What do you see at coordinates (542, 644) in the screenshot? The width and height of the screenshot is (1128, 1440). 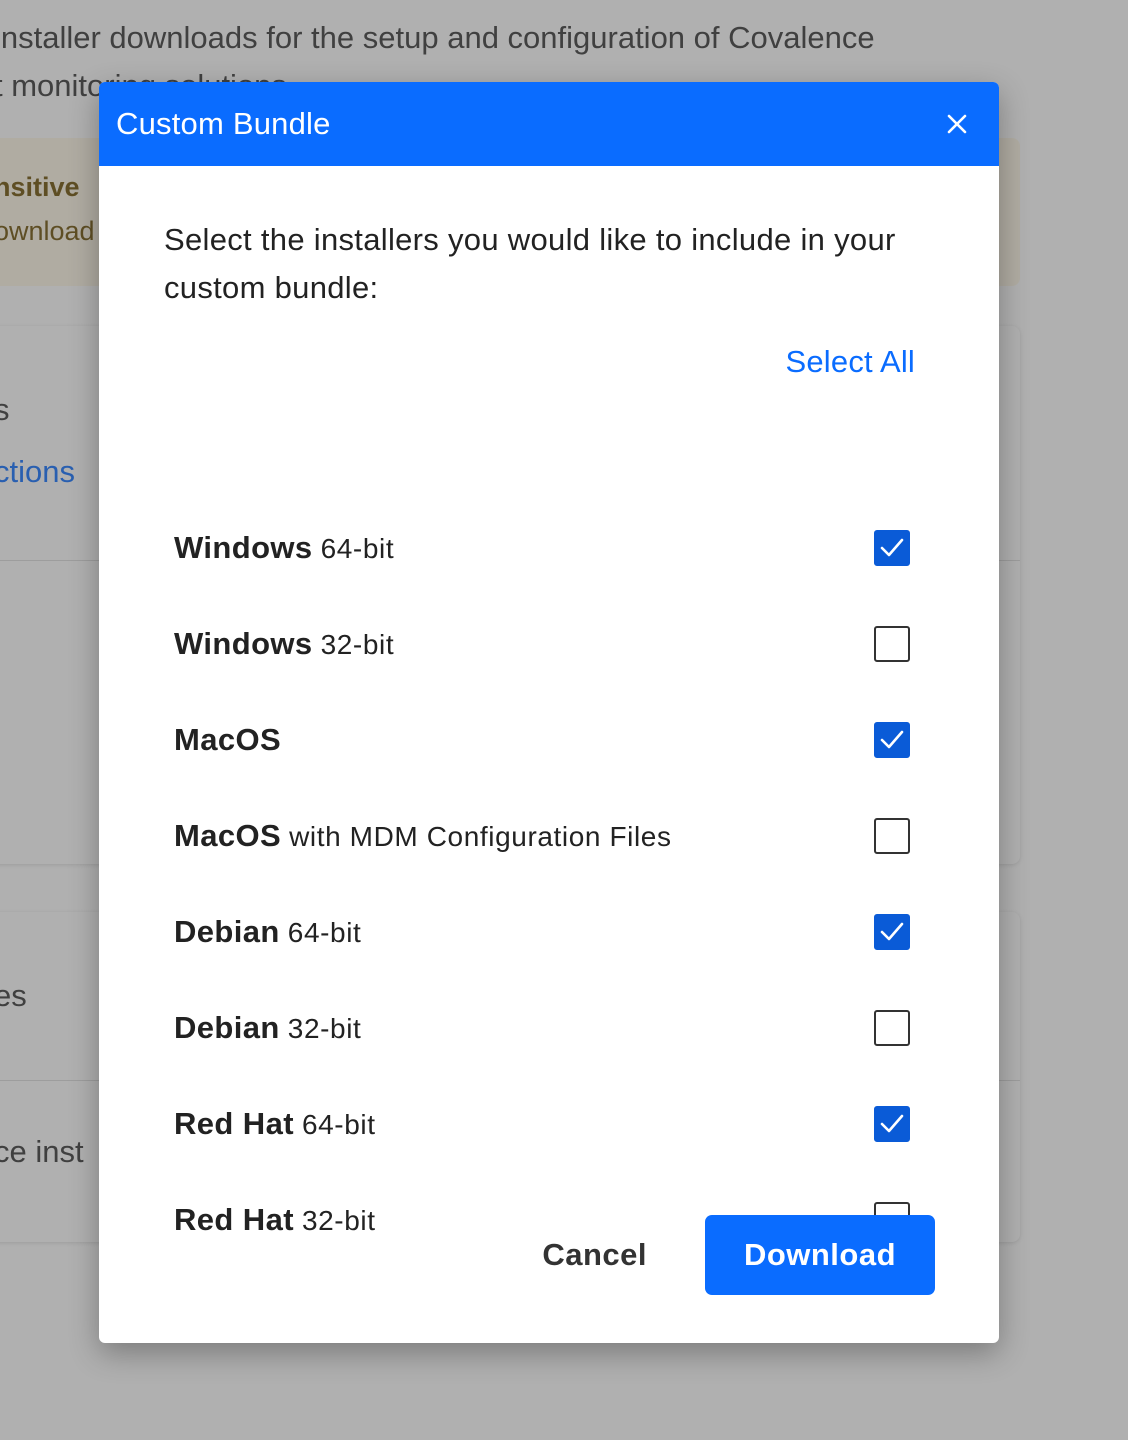 I see `installer-option: Windows 32-bit` at bounding box center [542, 644].